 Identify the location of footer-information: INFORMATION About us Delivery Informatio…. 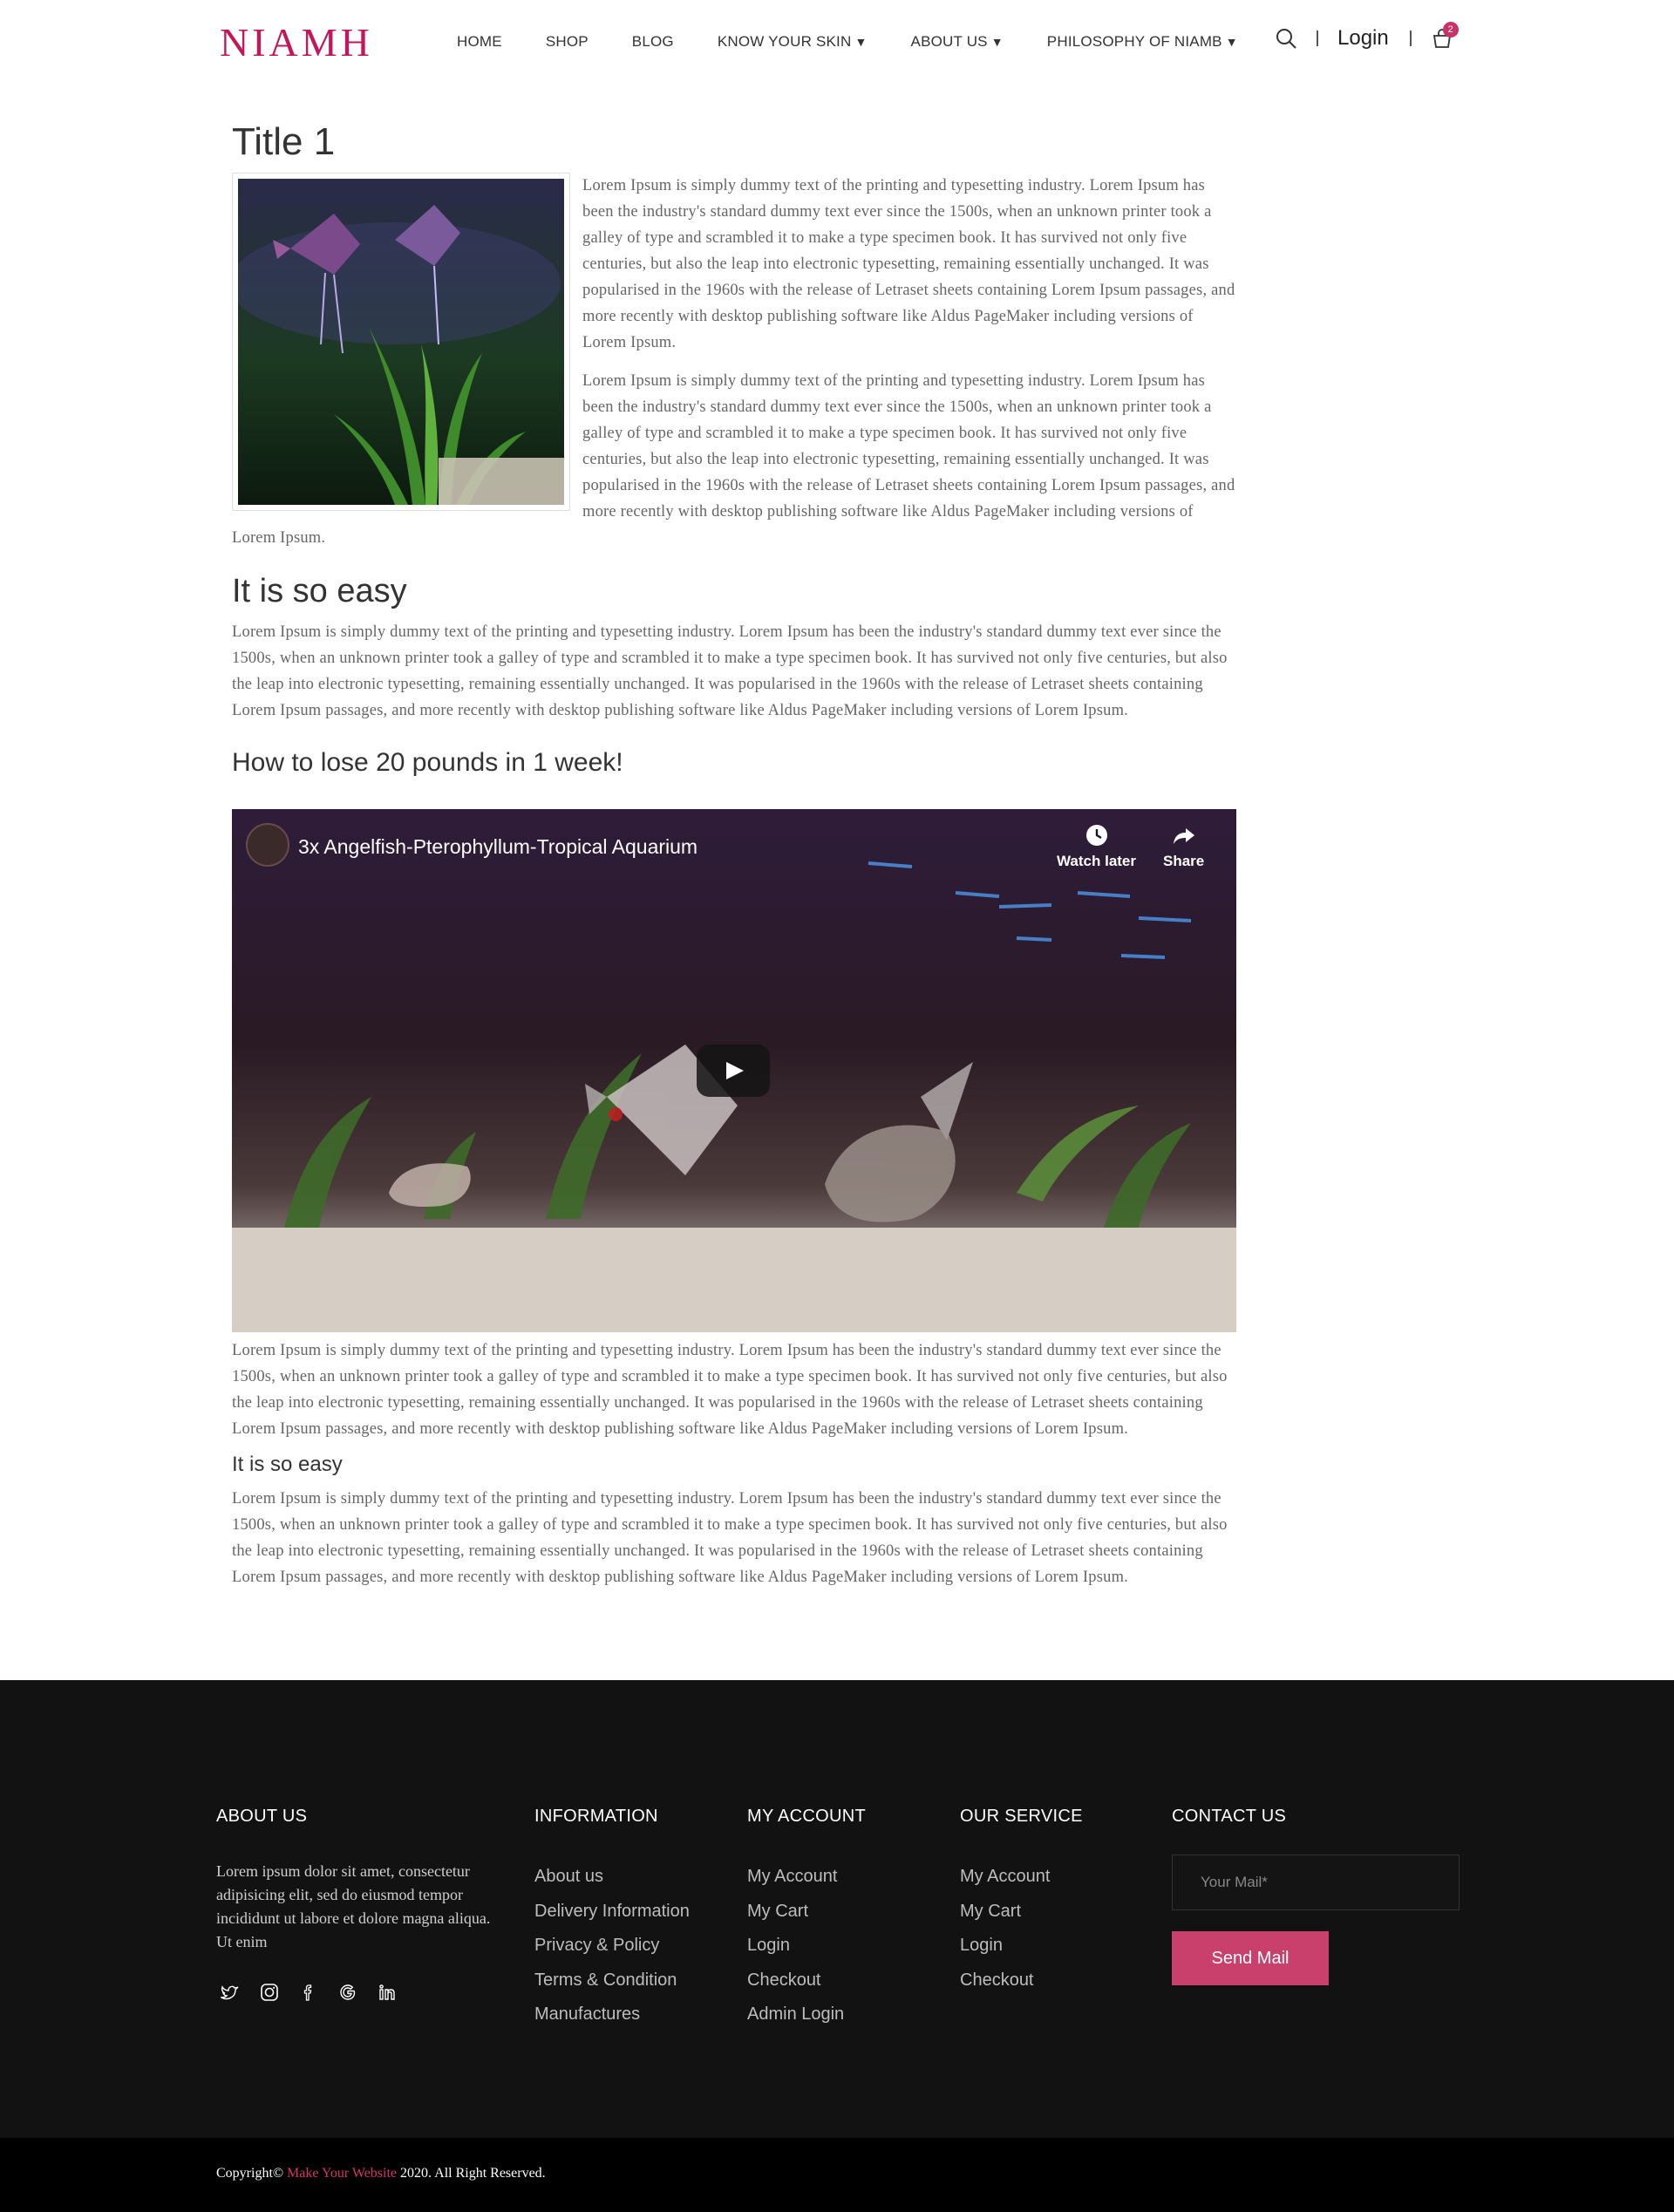
(612, 1919).